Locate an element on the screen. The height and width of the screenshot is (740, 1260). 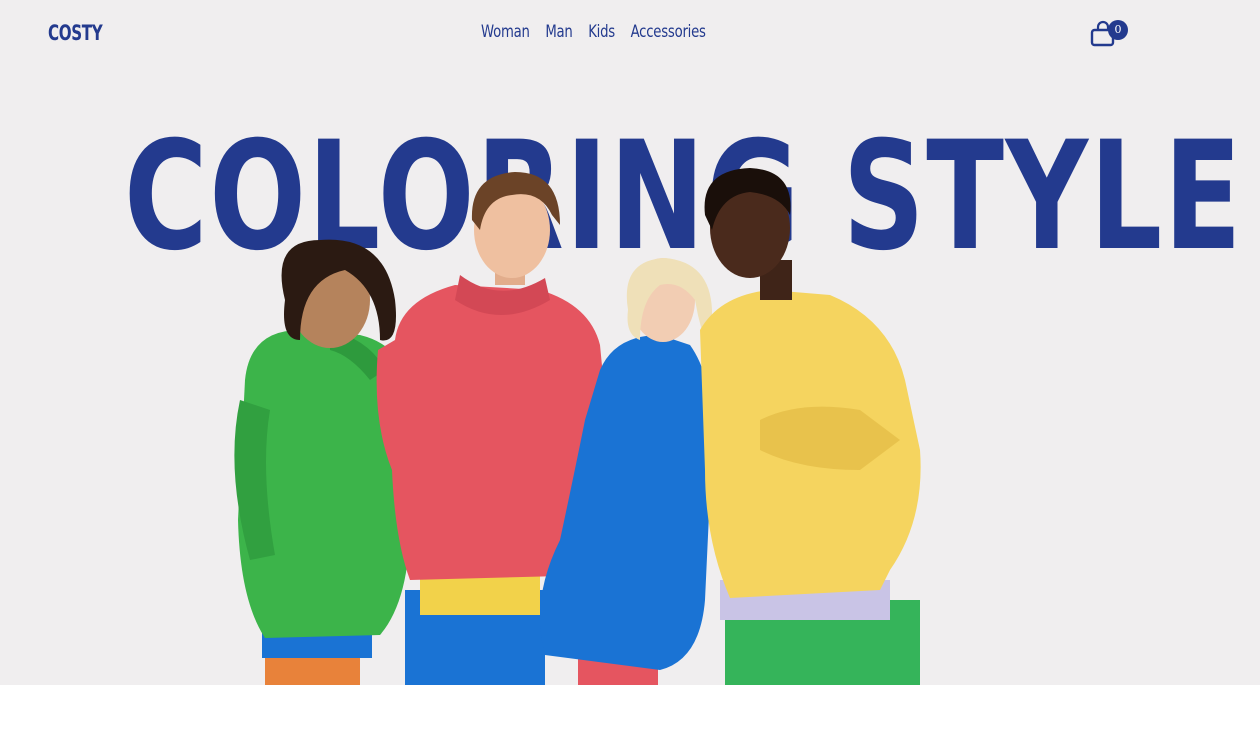
model-yellow-hoodie is located at coordinates (810, 426).